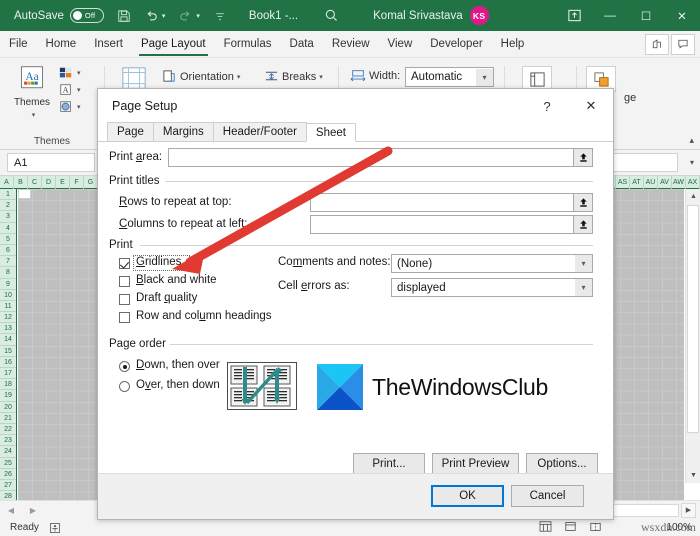 This screenshot has height=536, width=700. What do you see at coordinates (665, 182) in the screenshot?
I see `column-header-AV: AV` at bounding box center [665, 182].